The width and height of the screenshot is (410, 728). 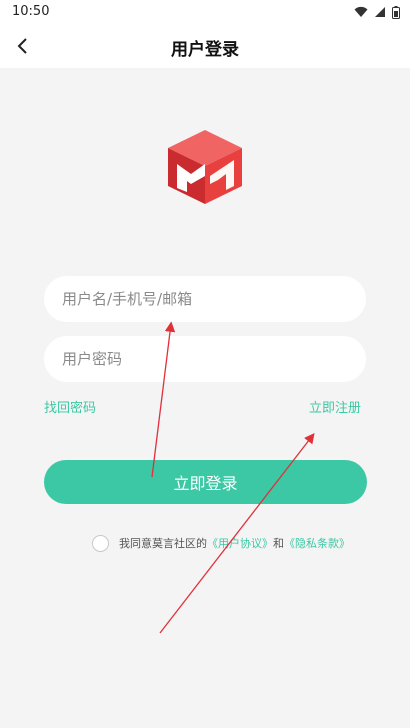 I want to click on password-input, so click(x=205, y=359).